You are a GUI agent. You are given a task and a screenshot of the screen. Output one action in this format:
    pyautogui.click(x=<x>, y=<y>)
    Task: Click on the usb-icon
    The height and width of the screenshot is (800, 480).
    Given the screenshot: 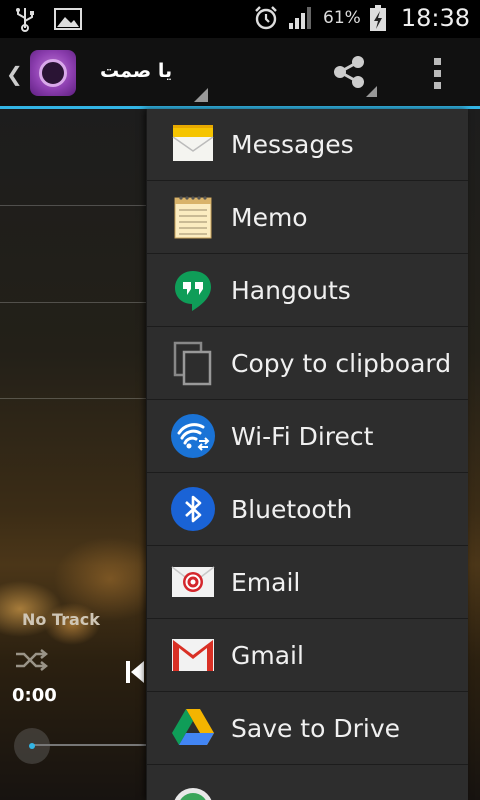 What is the action you would take?
    pyautogui.click(x=25, y=20)
    